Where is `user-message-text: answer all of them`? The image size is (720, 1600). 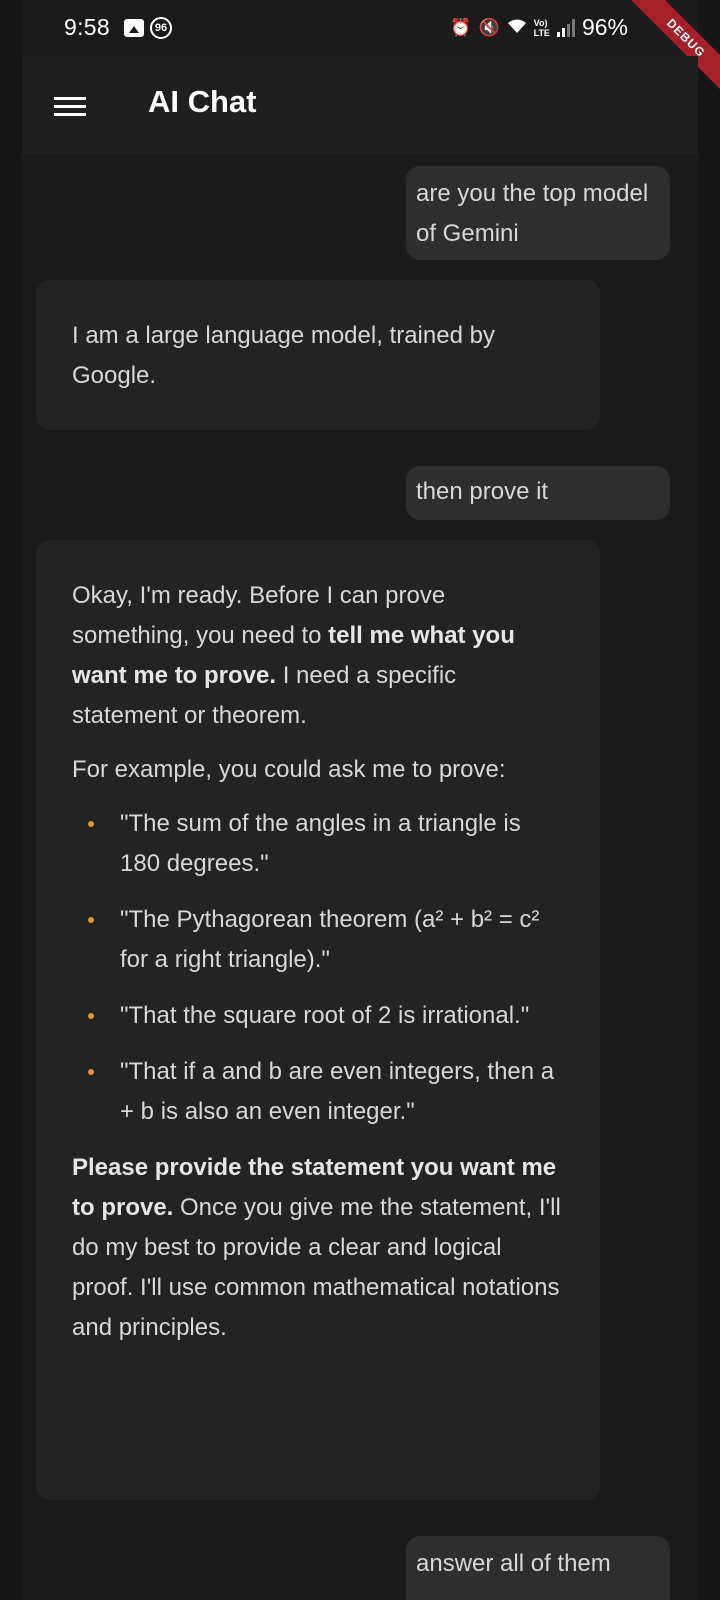 user-message-text: answer all of them is located at coordinates (513, 1563).